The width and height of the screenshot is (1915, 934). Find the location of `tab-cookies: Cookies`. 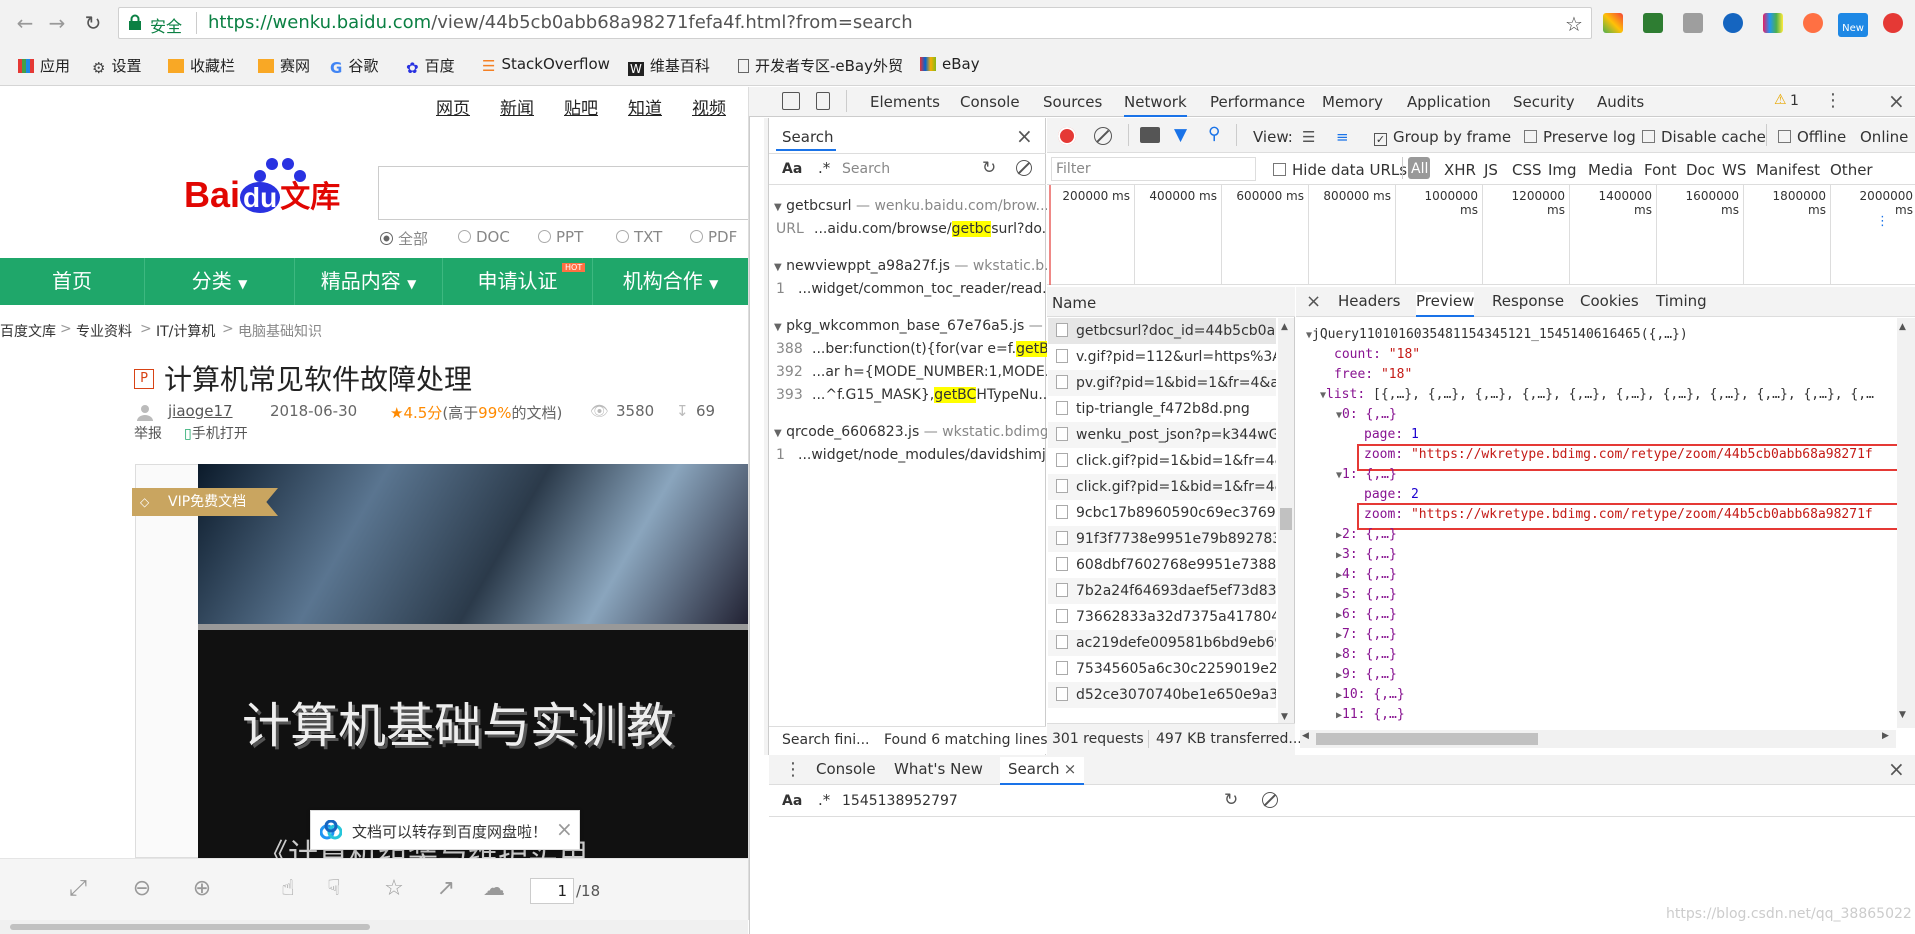

tab-cookies: Cookies is located at coordinates (1609, 301).